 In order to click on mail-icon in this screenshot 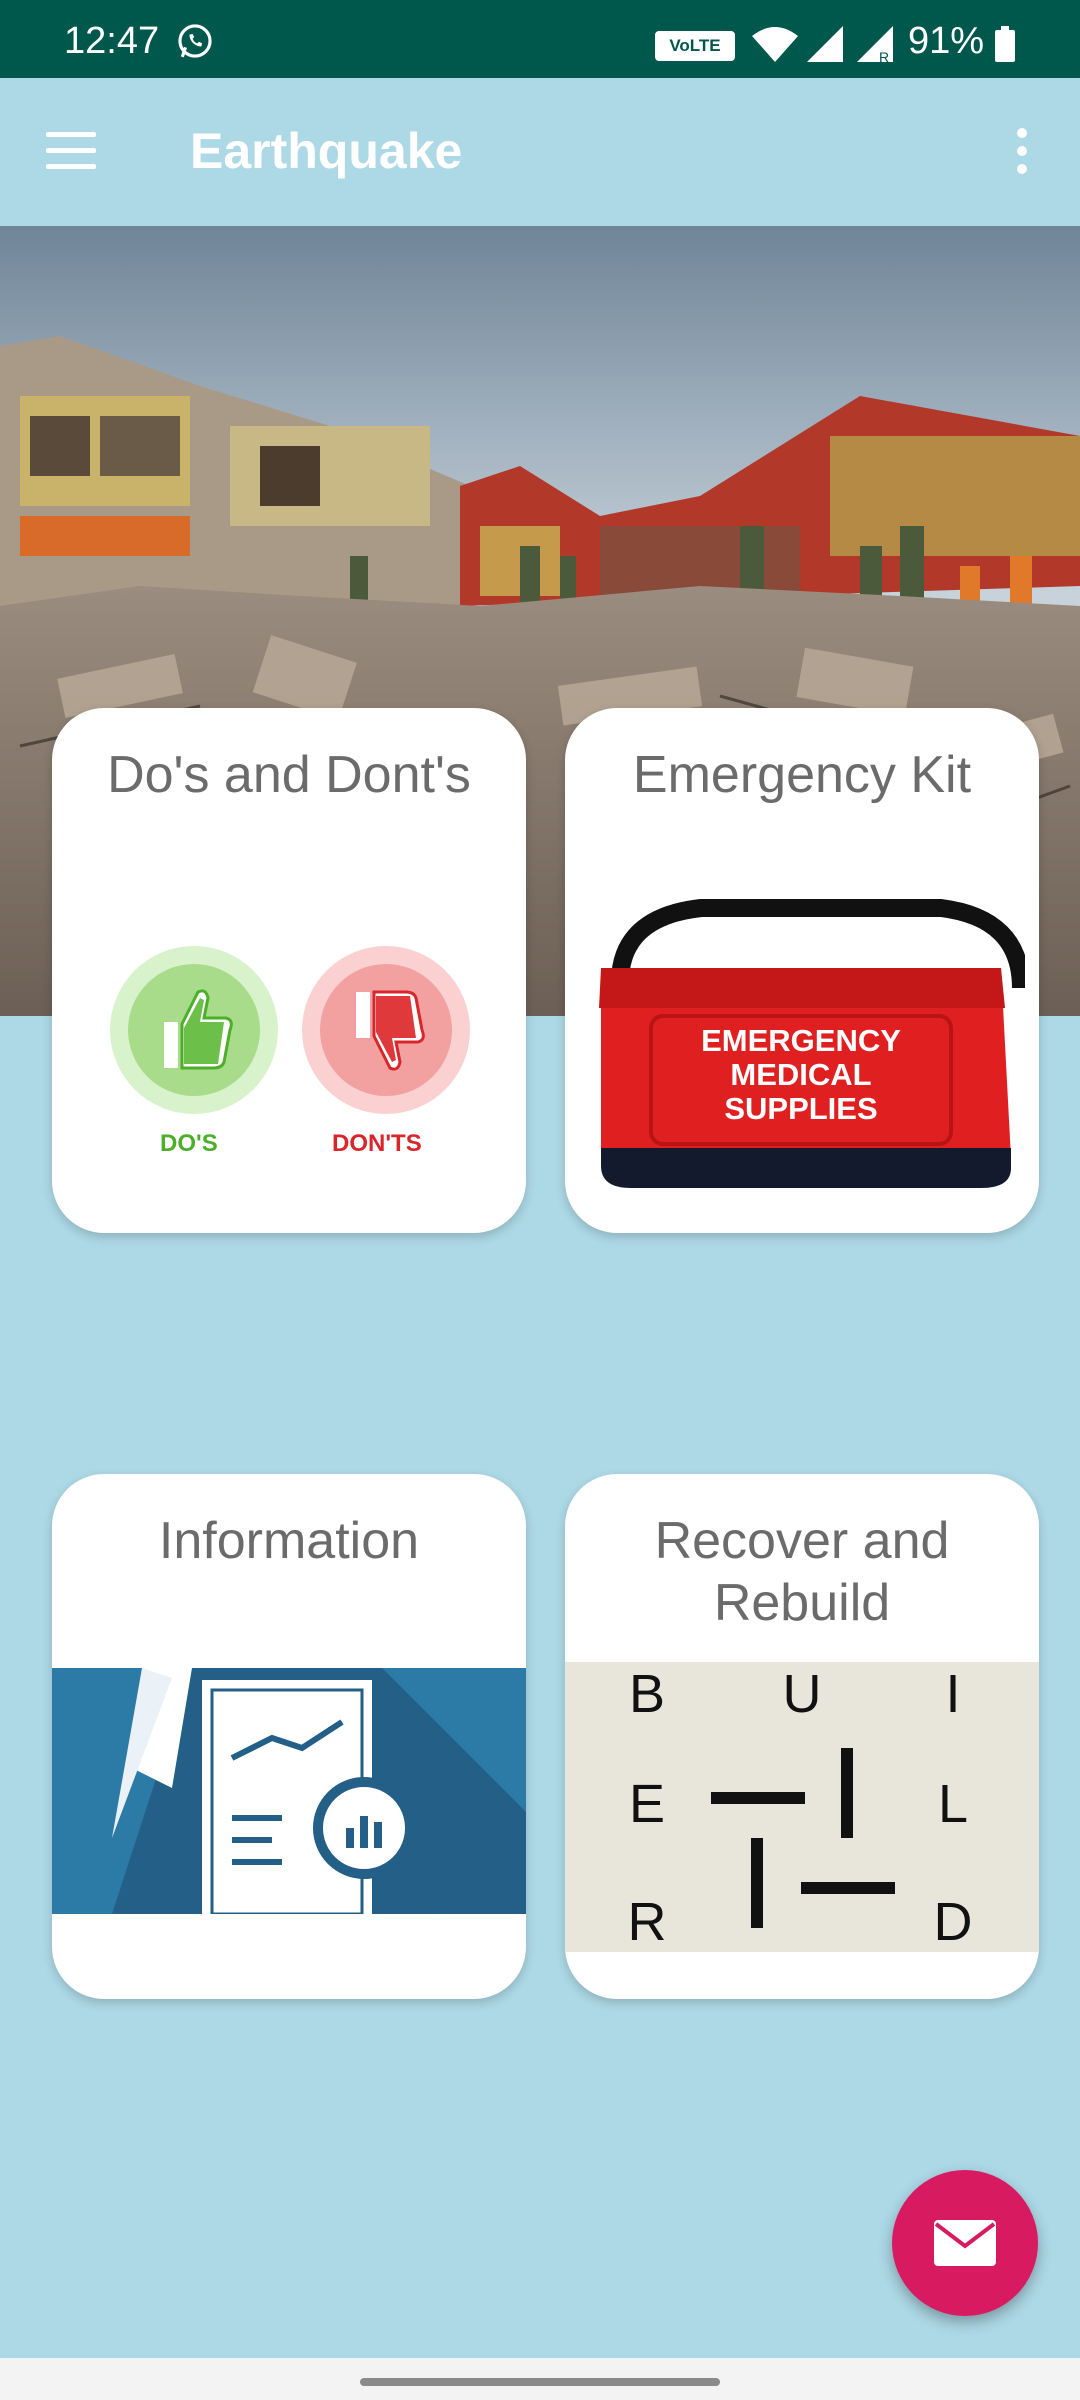, I will do `click(965, 2243)`.